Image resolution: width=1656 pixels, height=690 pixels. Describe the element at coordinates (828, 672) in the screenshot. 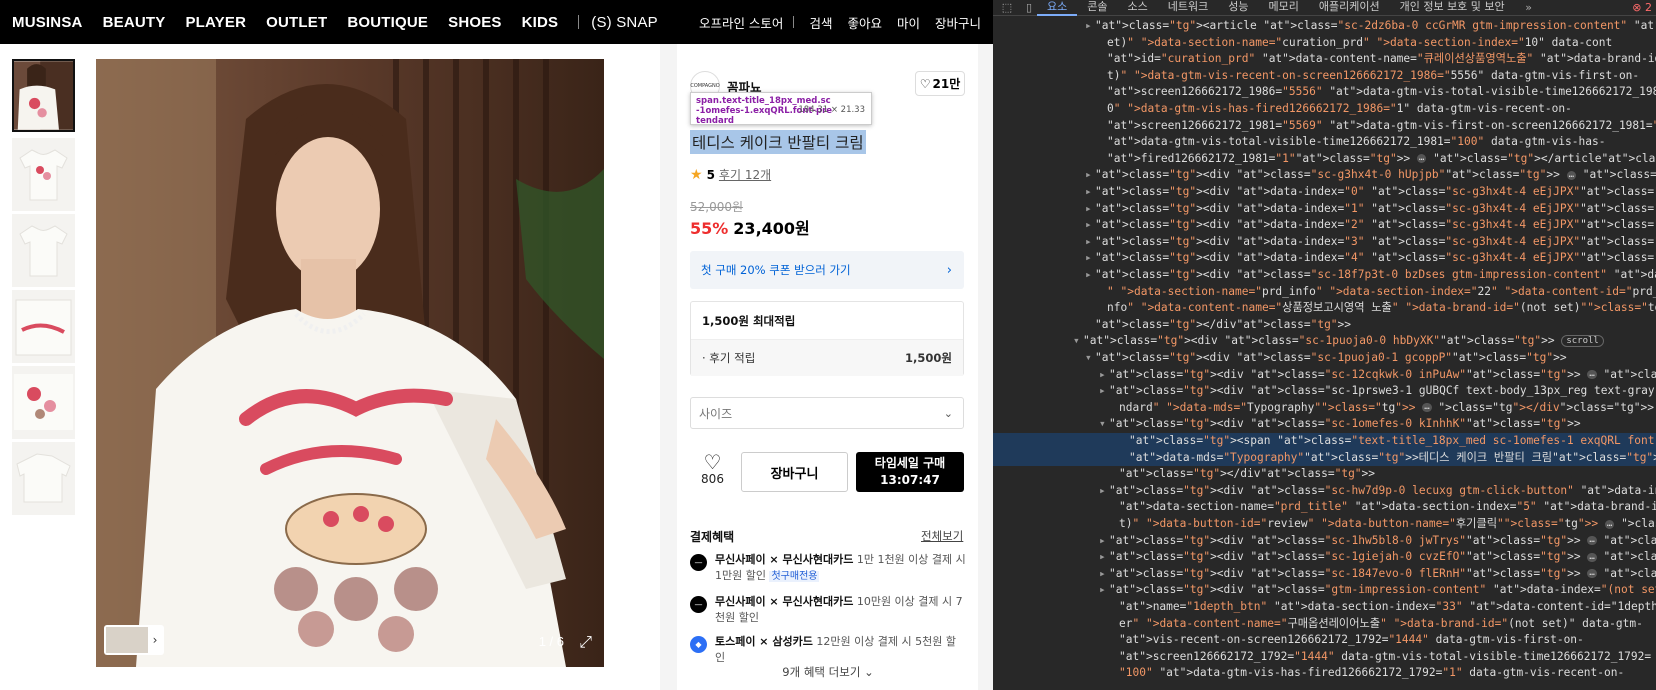

I see `more-benefits-button: 9개 혜택 더보기 ⌄` at that location.